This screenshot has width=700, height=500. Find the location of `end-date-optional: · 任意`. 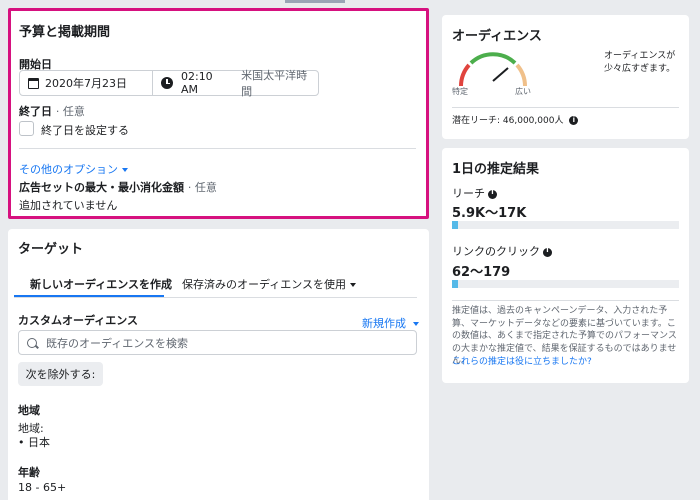

end-date-optional: · 任意 is located at coordinates (70, 111).